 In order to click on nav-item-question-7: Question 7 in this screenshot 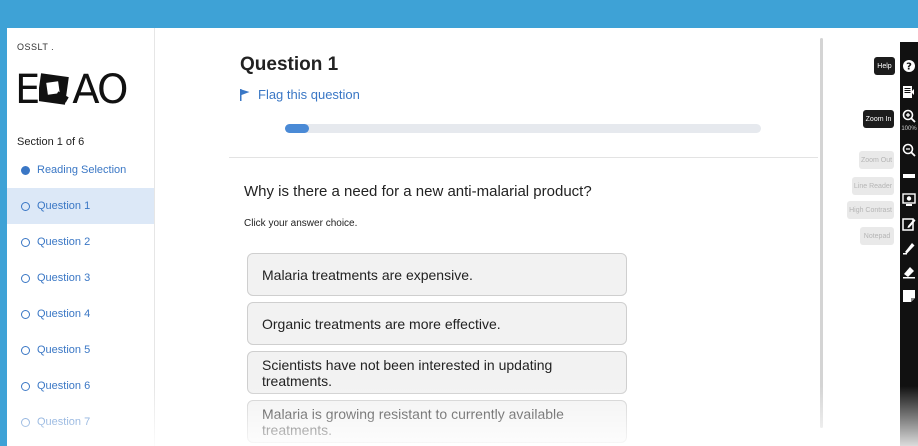, I will do `click(80, 422)`.